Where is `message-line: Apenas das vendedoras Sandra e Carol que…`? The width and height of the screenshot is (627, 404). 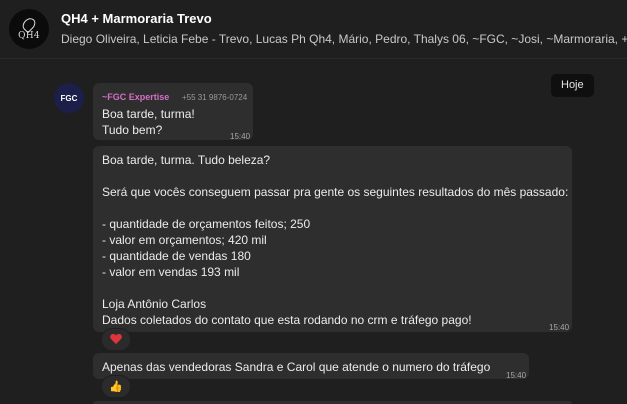 message-line: Apenas das vendedoras Sandra e Carol que… is located at coordinates (296, 367).